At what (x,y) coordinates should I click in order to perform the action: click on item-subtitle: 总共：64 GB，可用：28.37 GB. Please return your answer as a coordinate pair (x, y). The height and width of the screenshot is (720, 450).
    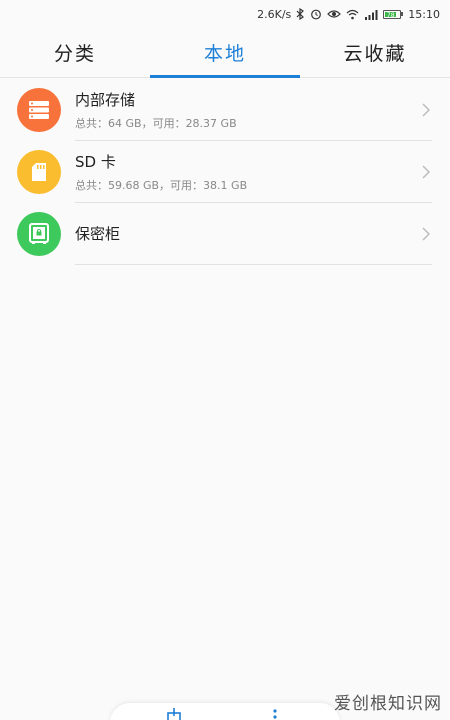
    Looking at the image, I should click on (156, 123).